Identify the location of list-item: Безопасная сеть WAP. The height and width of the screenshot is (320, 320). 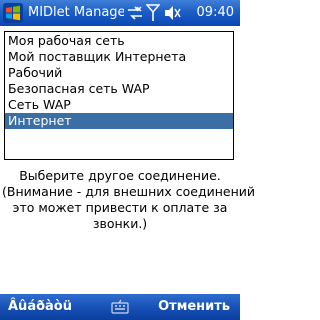
(119, 89).